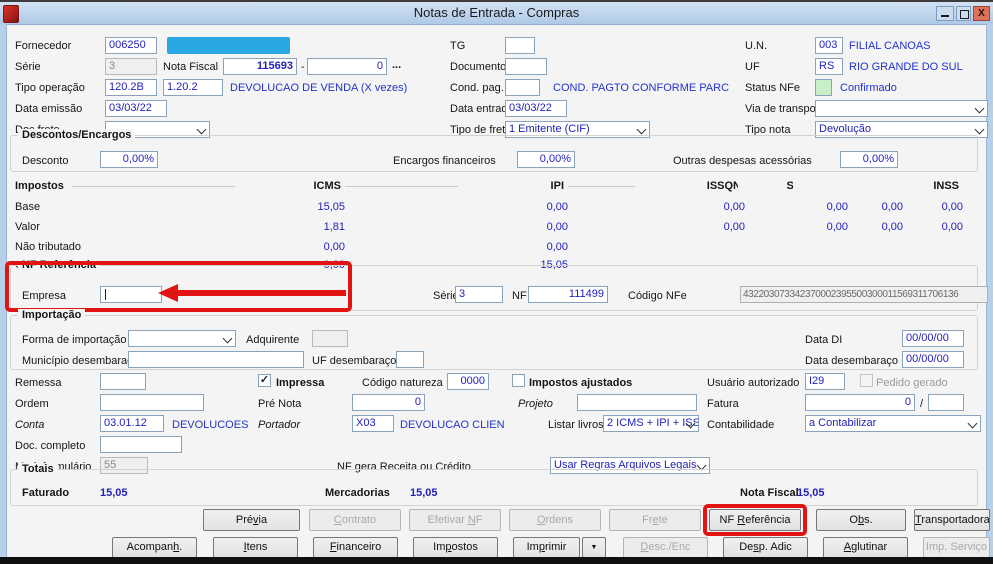  I want to click on annotation-highlight-rectangle, so click(755, 520).